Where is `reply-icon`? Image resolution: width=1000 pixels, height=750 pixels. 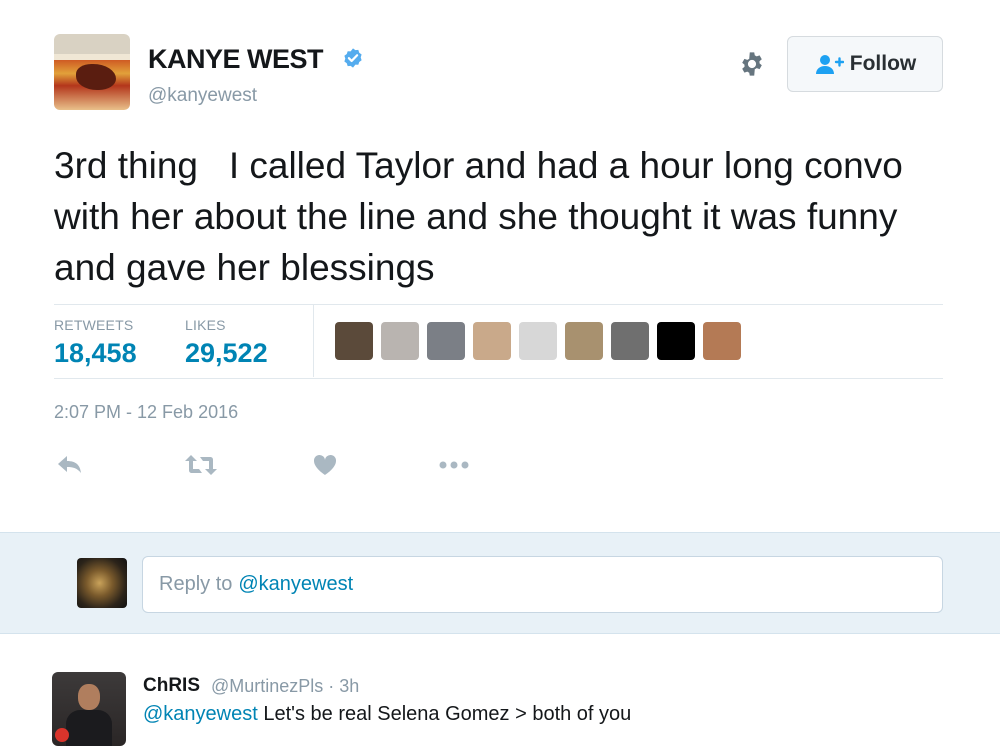
reply-icon is located at coordinates (69, 464).